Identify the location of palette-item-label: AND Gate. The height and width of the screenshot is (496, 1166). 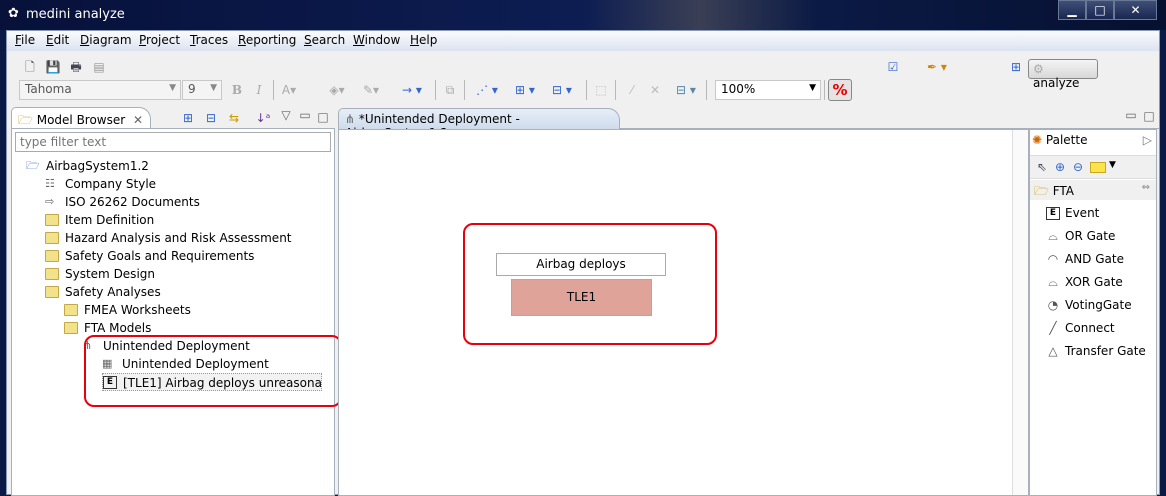
(1094, 259).